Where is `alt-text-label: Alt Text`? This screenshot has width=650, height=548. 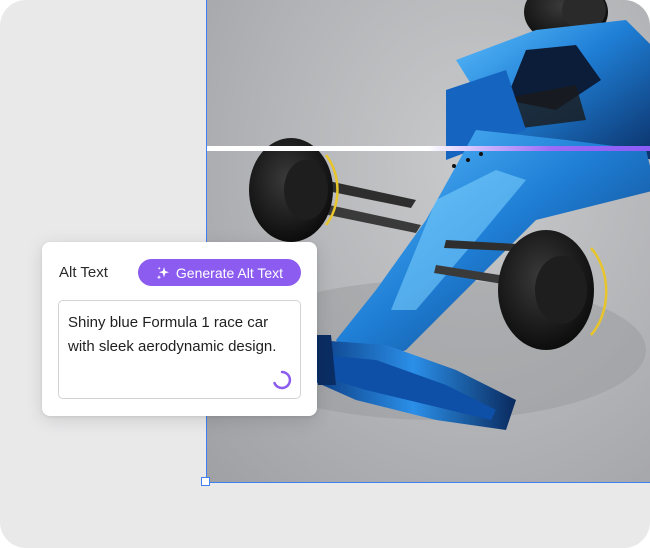
alt-text-label: Alt Text is located at coordinates (83, 272).